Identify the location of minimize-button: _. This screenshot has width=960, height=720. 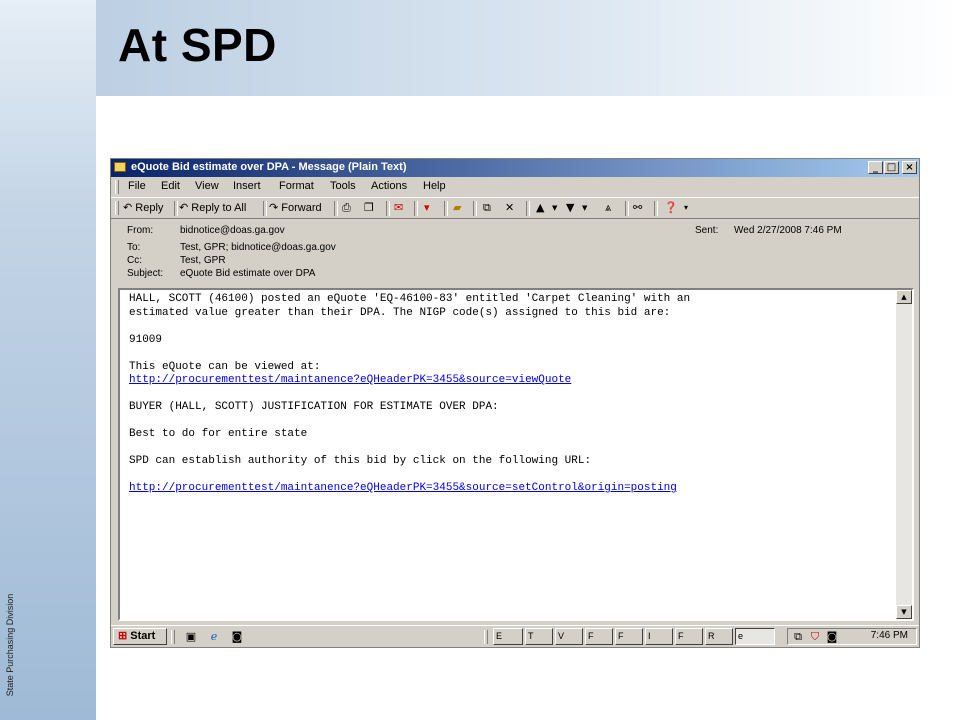
(875, 167).